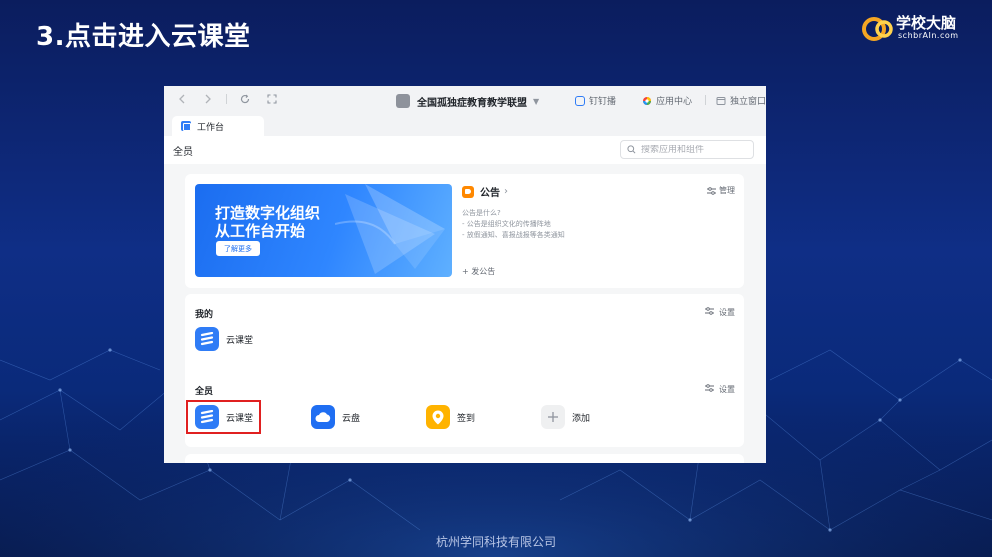 The image size is (992, 557). Describe the element at coordinates (674, 102) in the screenshot. I see `app-center-label: 应用中心` at that location.